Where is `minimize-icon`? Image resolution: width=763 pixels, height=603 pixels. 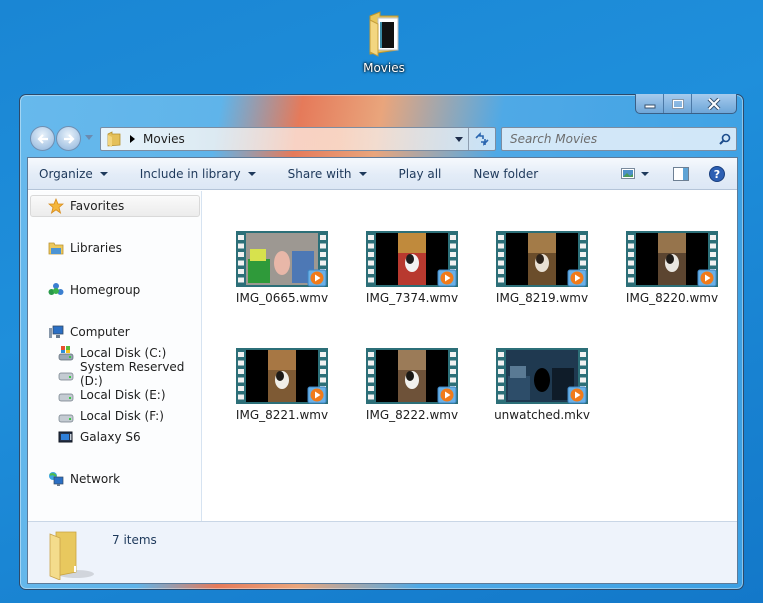
minimize-icon is located at coordinates (649, 106).